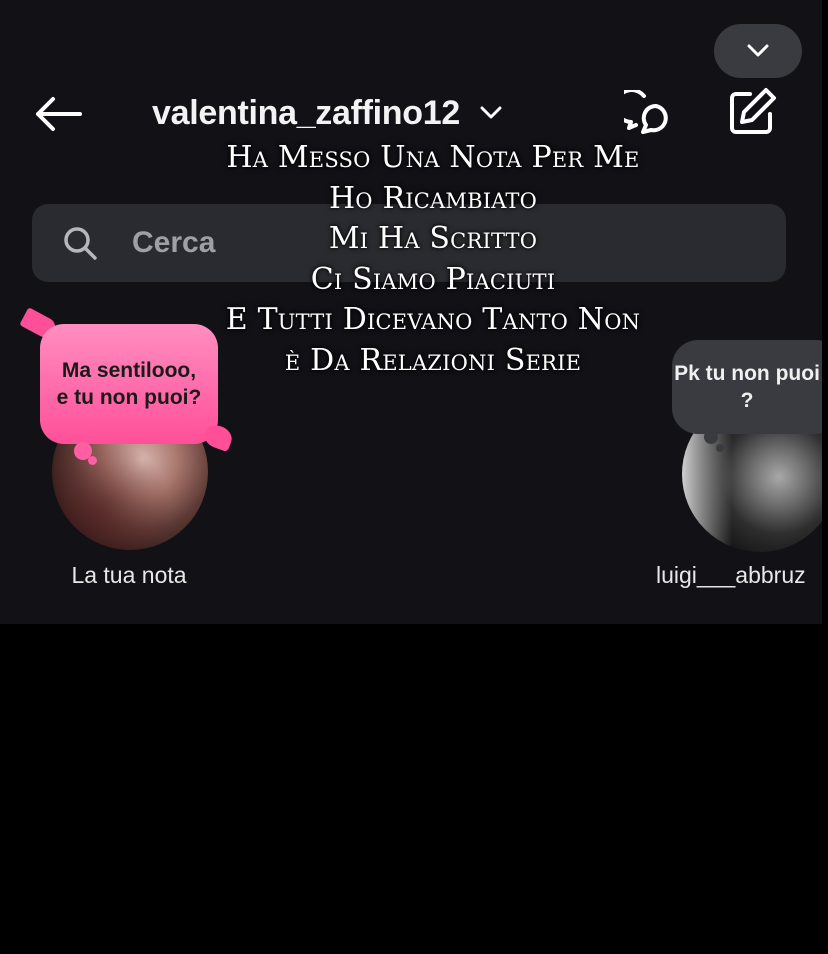 This screenshot has width=828, height=954. I want to click on note-owner-label: luigi___abbruz, so click(731, 575).